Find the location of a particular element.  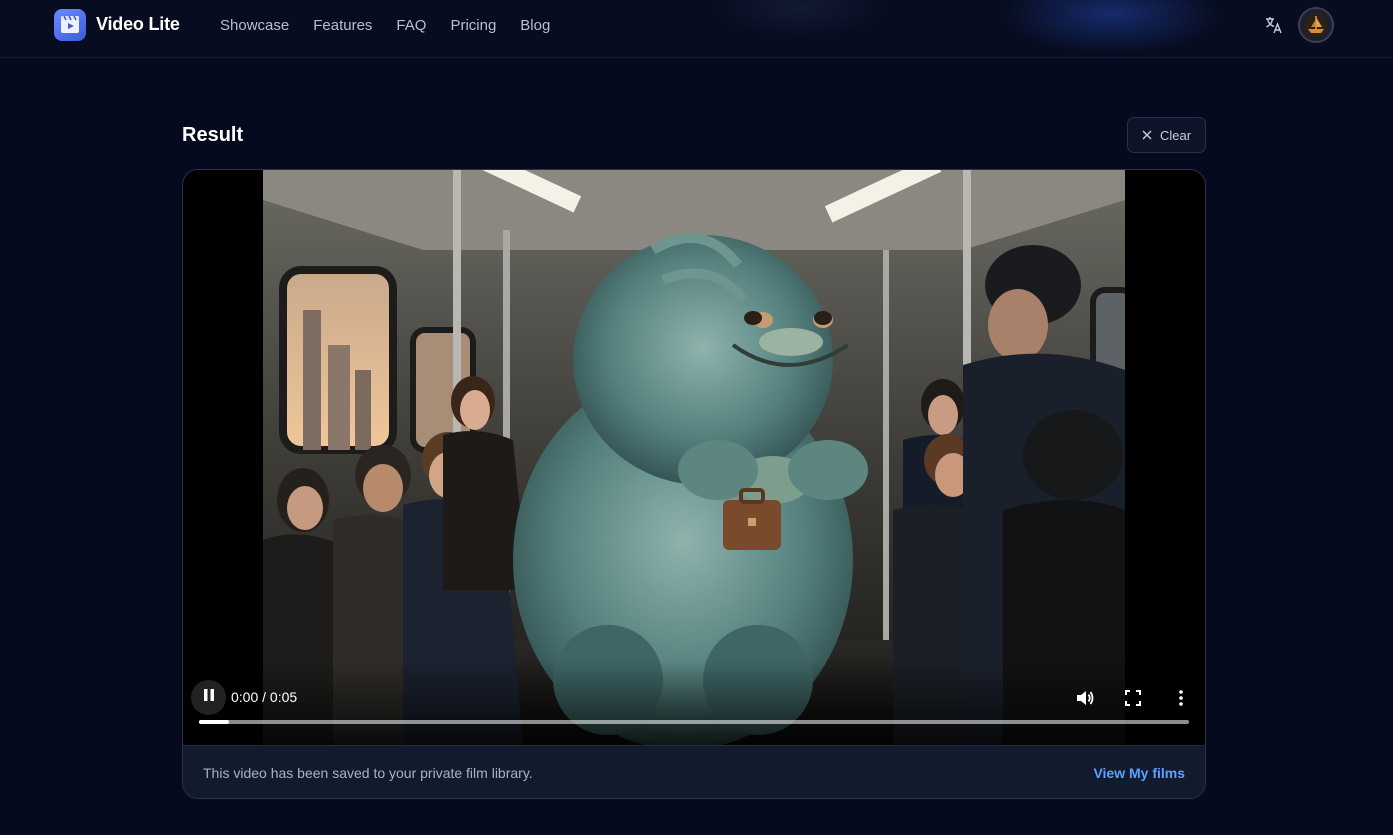

video-clapper-icon is located at coordinates (70, 25).